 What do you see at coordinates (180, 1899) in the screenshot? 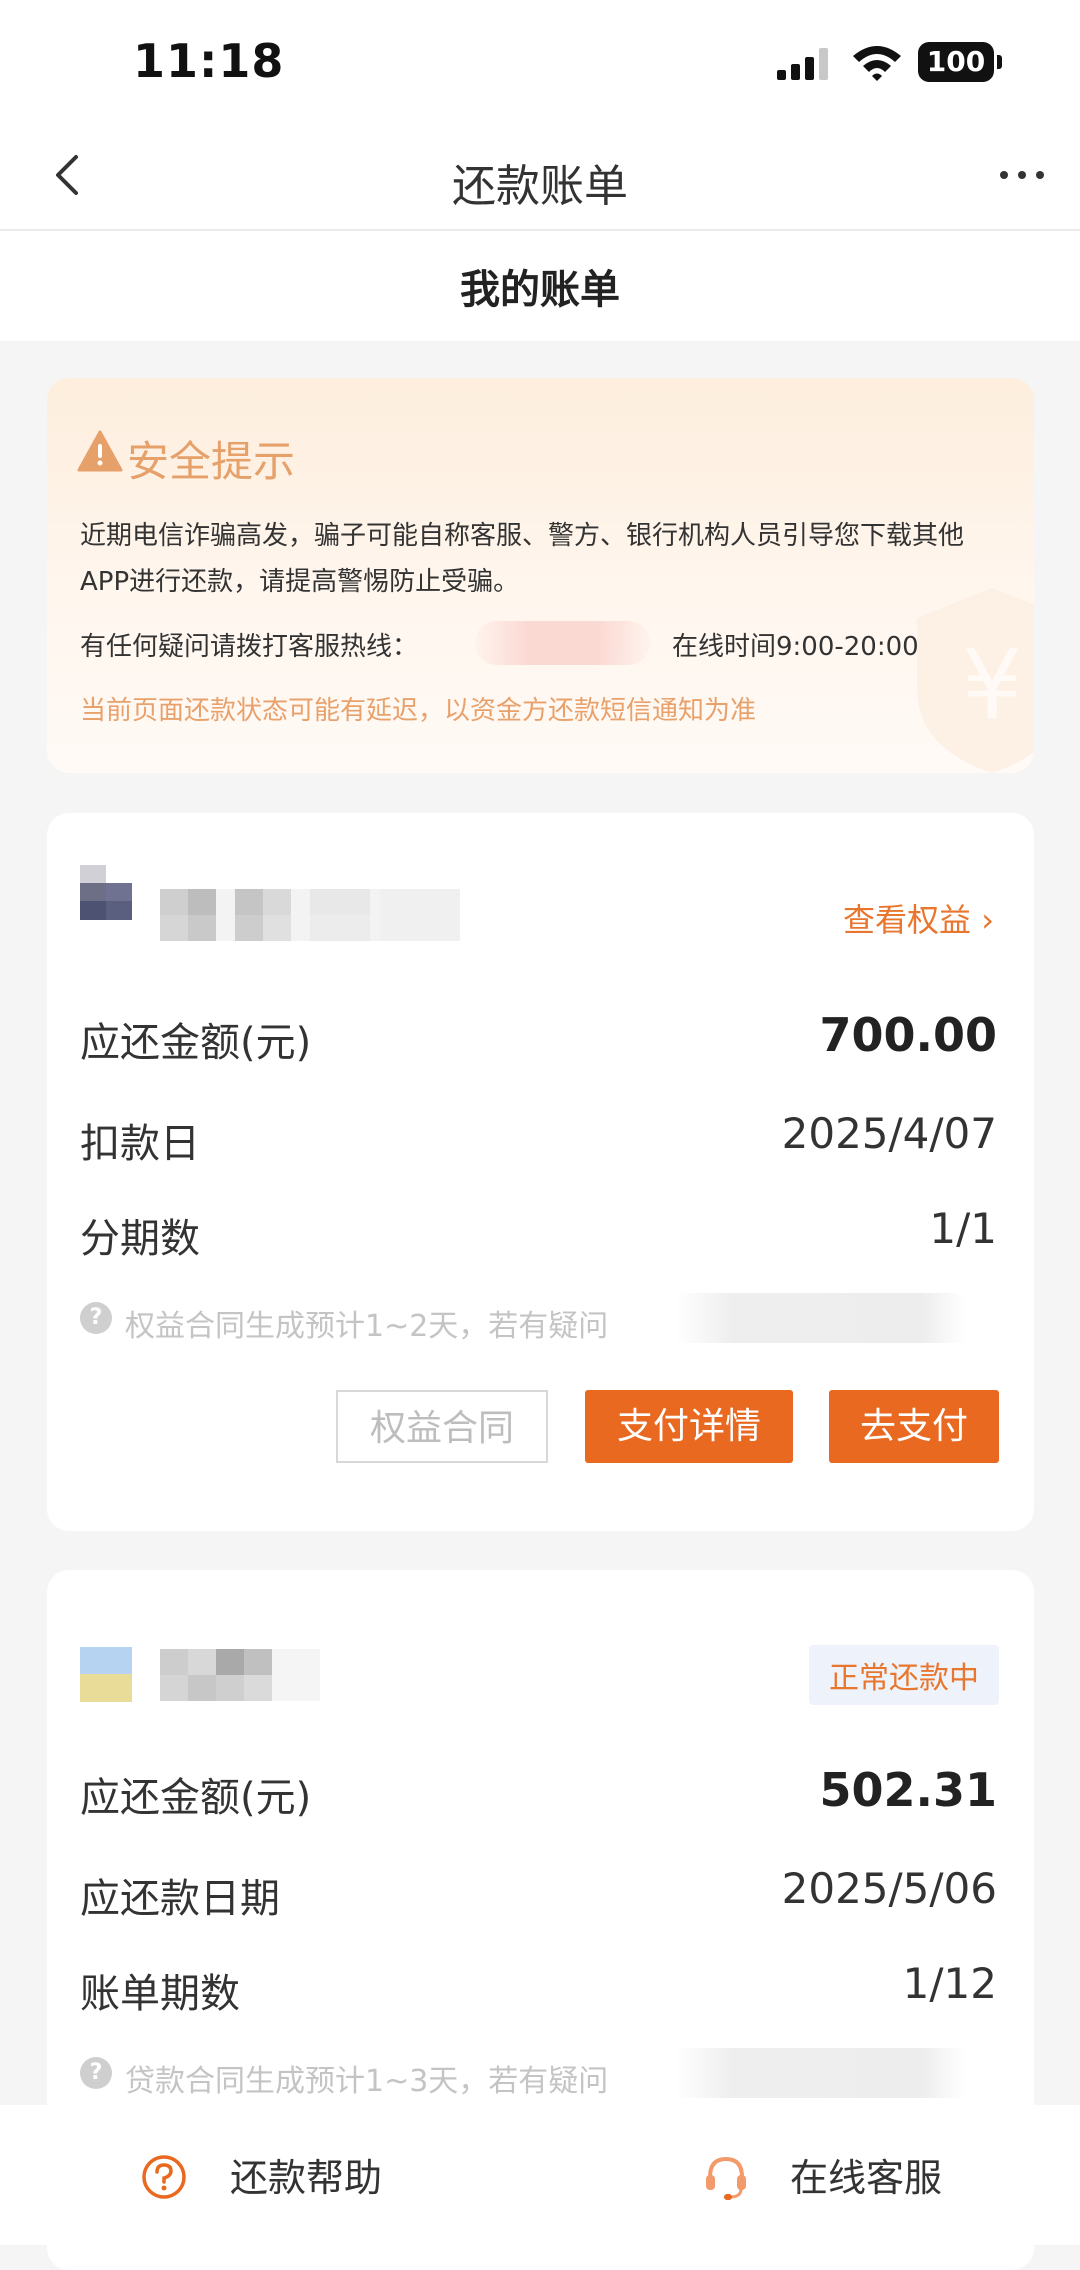
I see `due-date-label: 应还款日期` at bounding box center [180, 1899].